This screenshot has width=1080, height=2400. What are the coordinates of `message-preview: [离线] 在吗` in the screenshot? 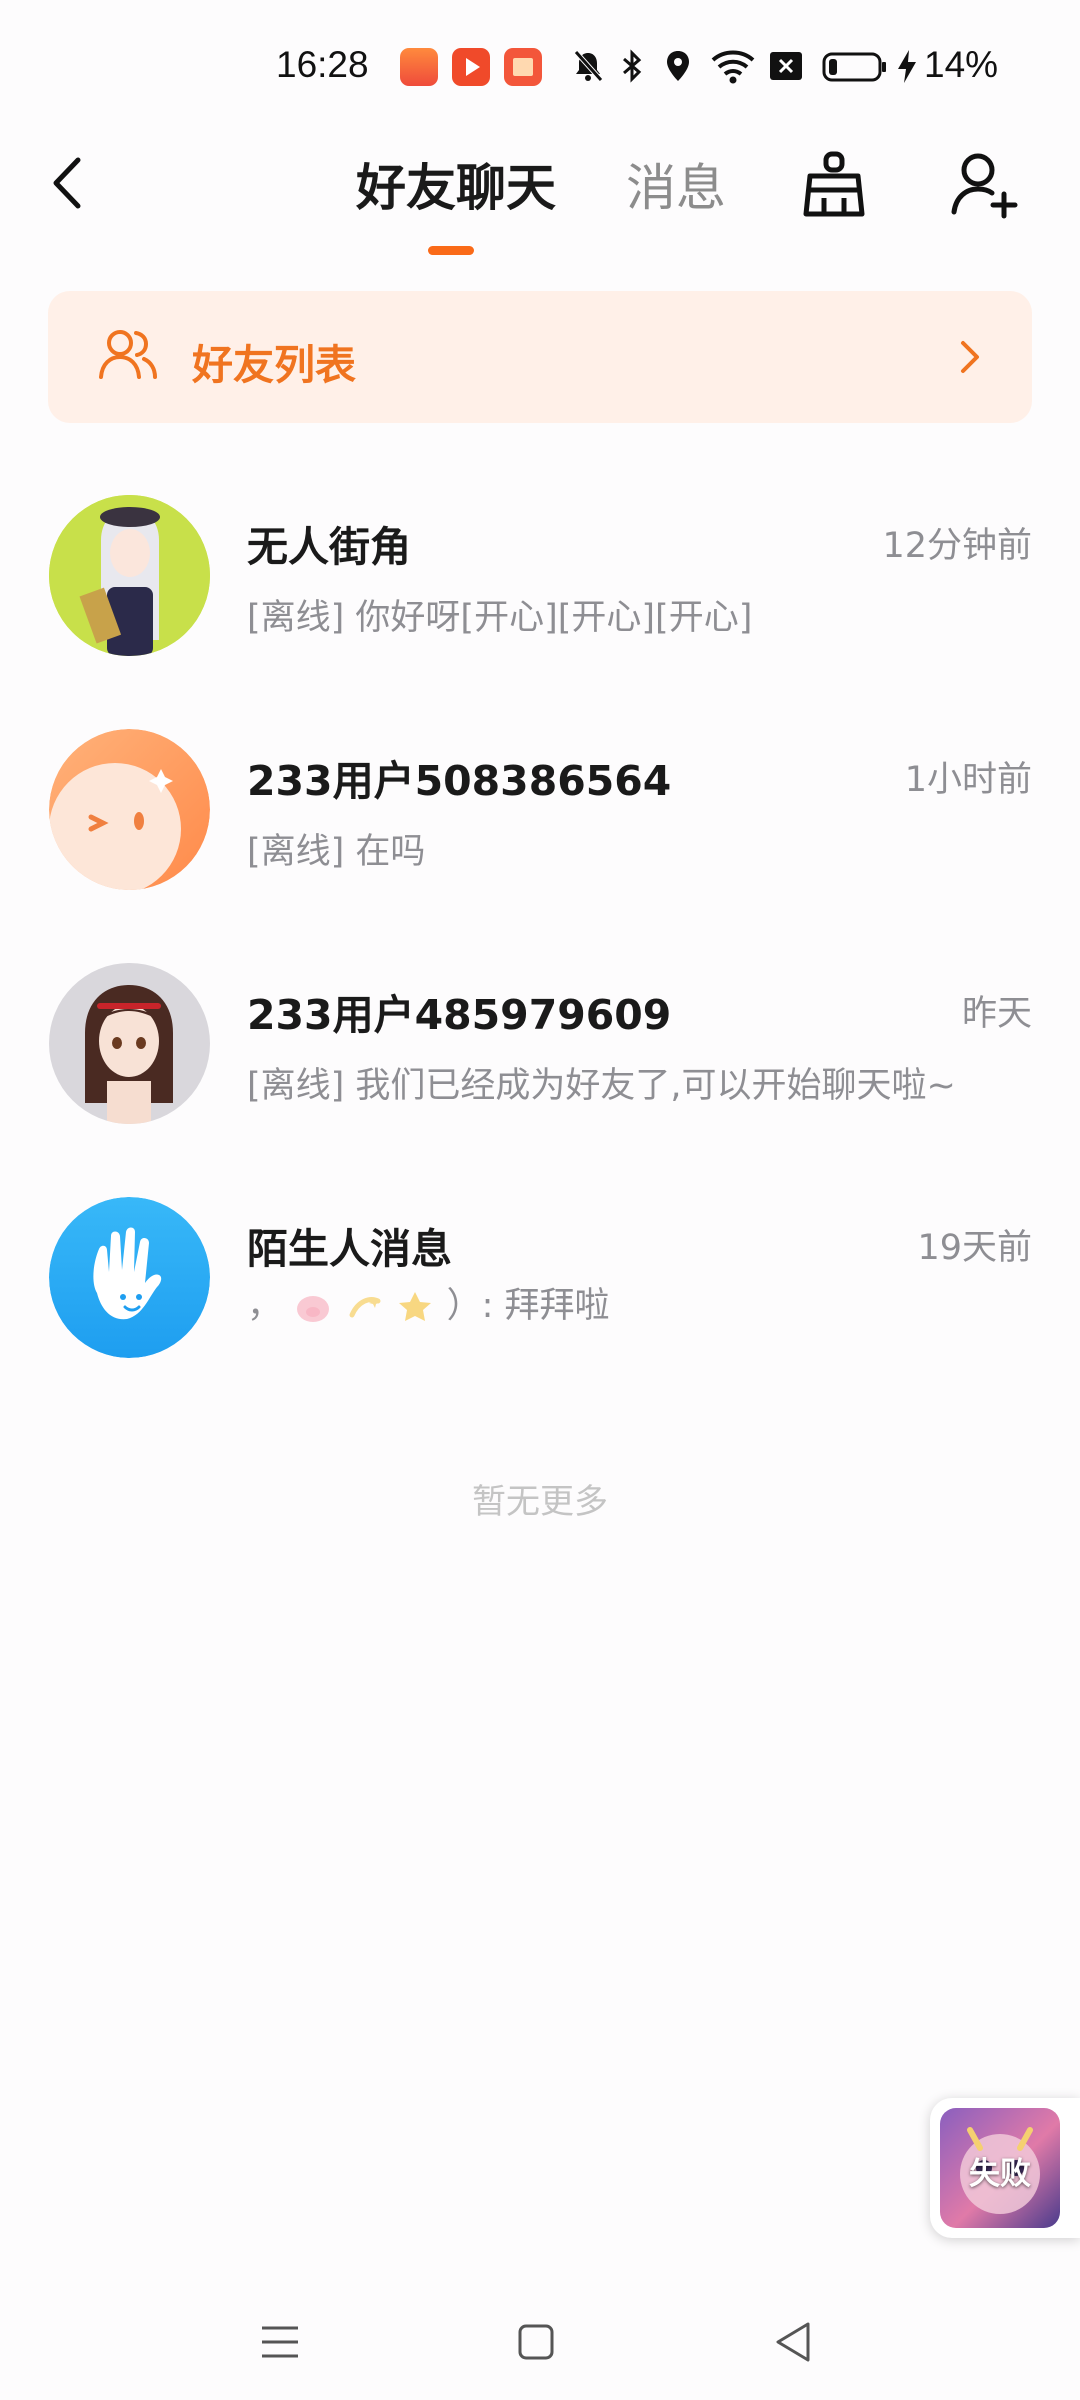 It's located at (336, 852).